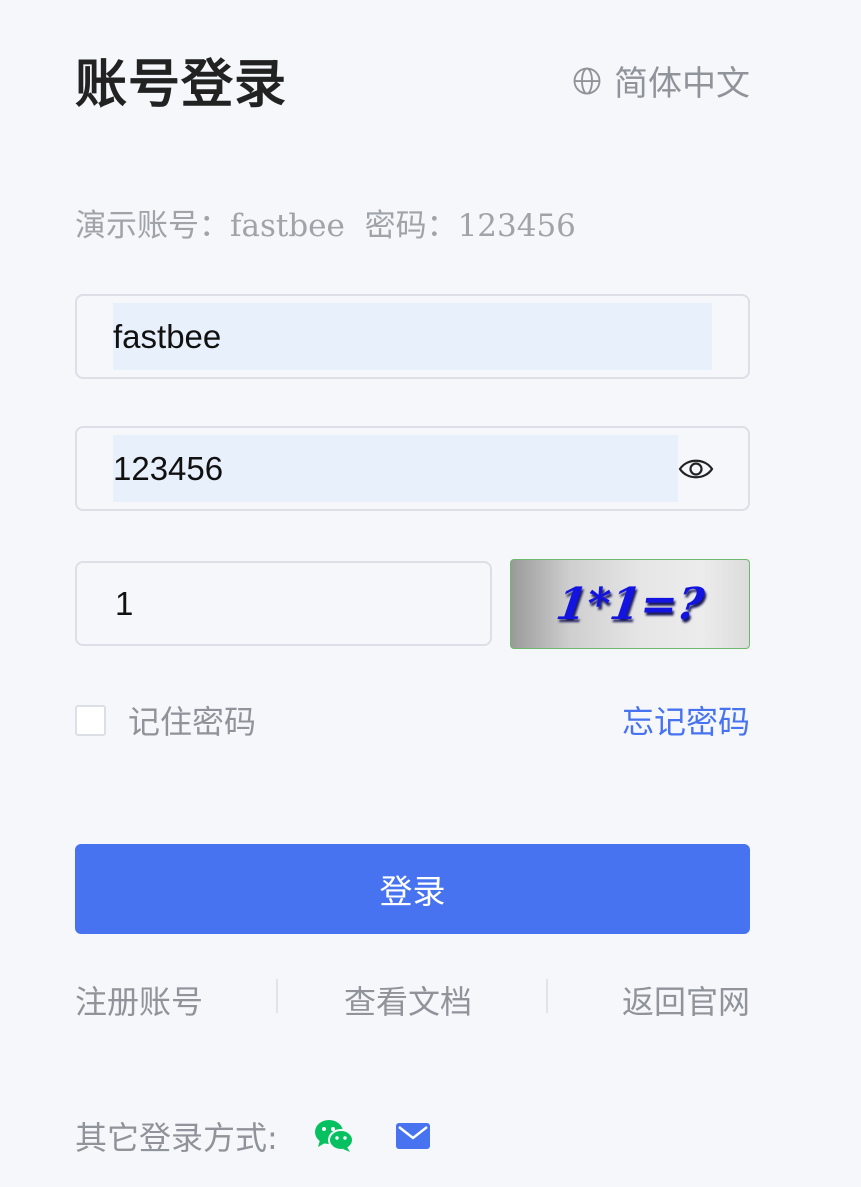 The width and height of the screenshot is (861, 1187). What do you see at coordinates (334, 1136) in the screenshot?
I see `wechat-icon` at bounding box center [334, 1136].